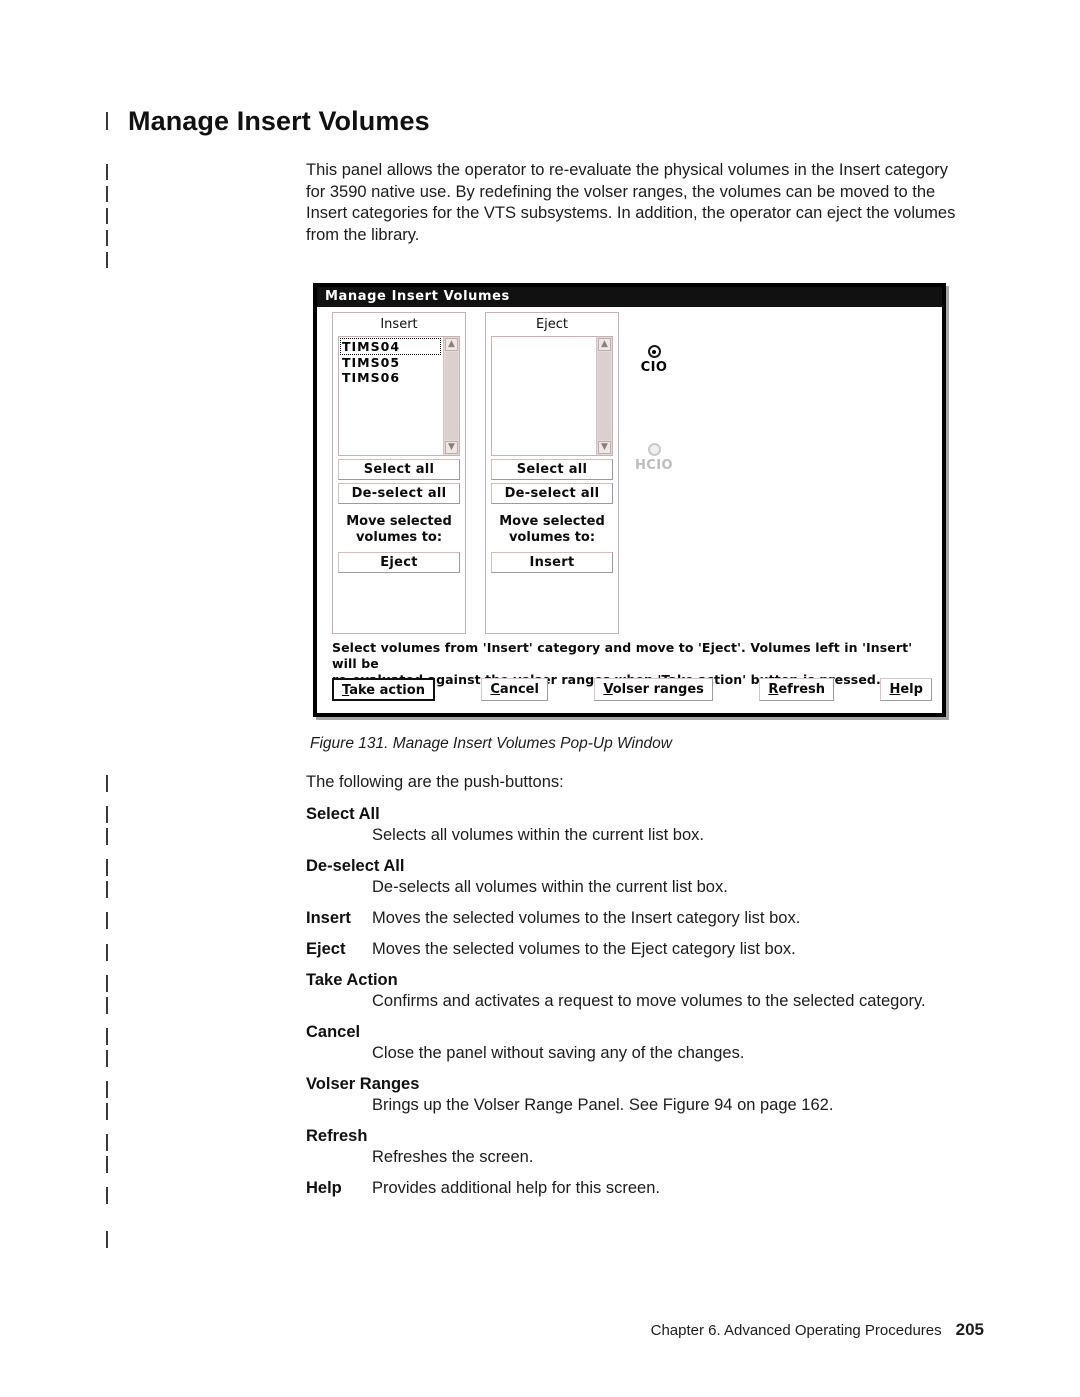 This screenshot has width=1080, height=1397. I want to click on definition-term: Eject, so click(326, 949).